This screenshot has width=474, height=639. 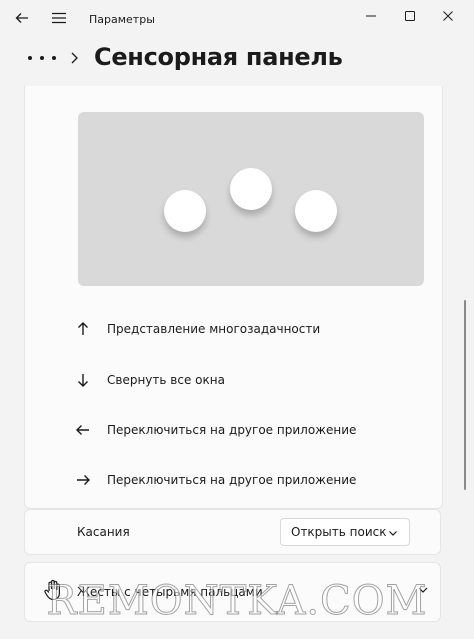 What do you see at coordinates (42, 58) in the screenshot?
I see `more-horizontal-icon` at bounding box center [42, 58].